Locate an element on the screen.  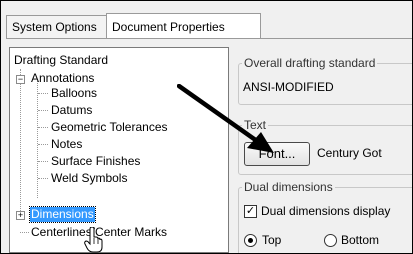
hand-cursor-icon is located at coordinates (93, 240).